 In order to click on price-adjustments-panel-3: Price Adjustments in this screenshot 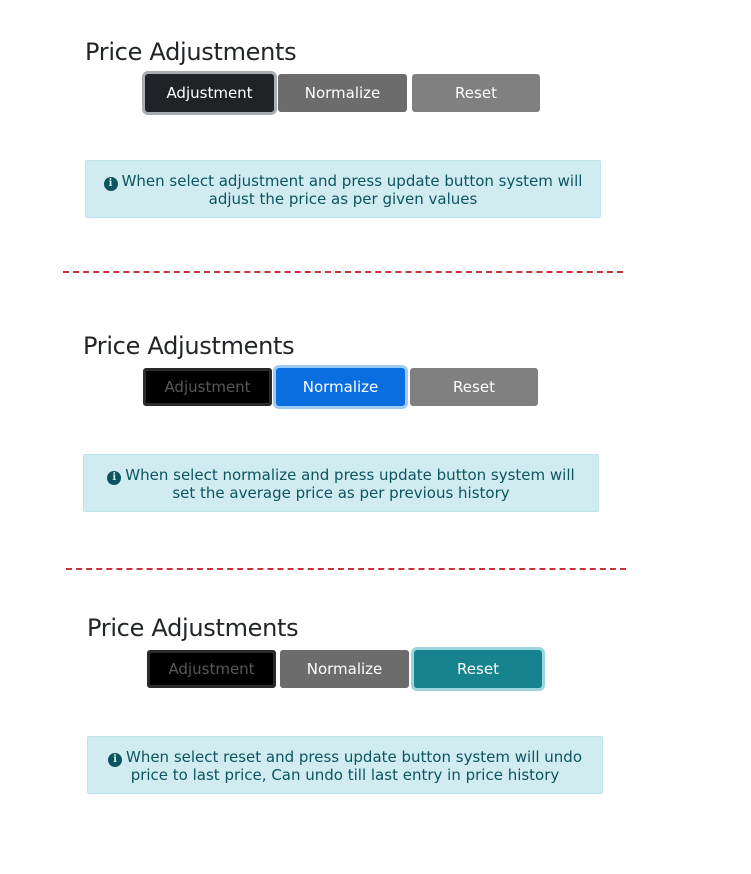, I will do `click(357, 628)`.